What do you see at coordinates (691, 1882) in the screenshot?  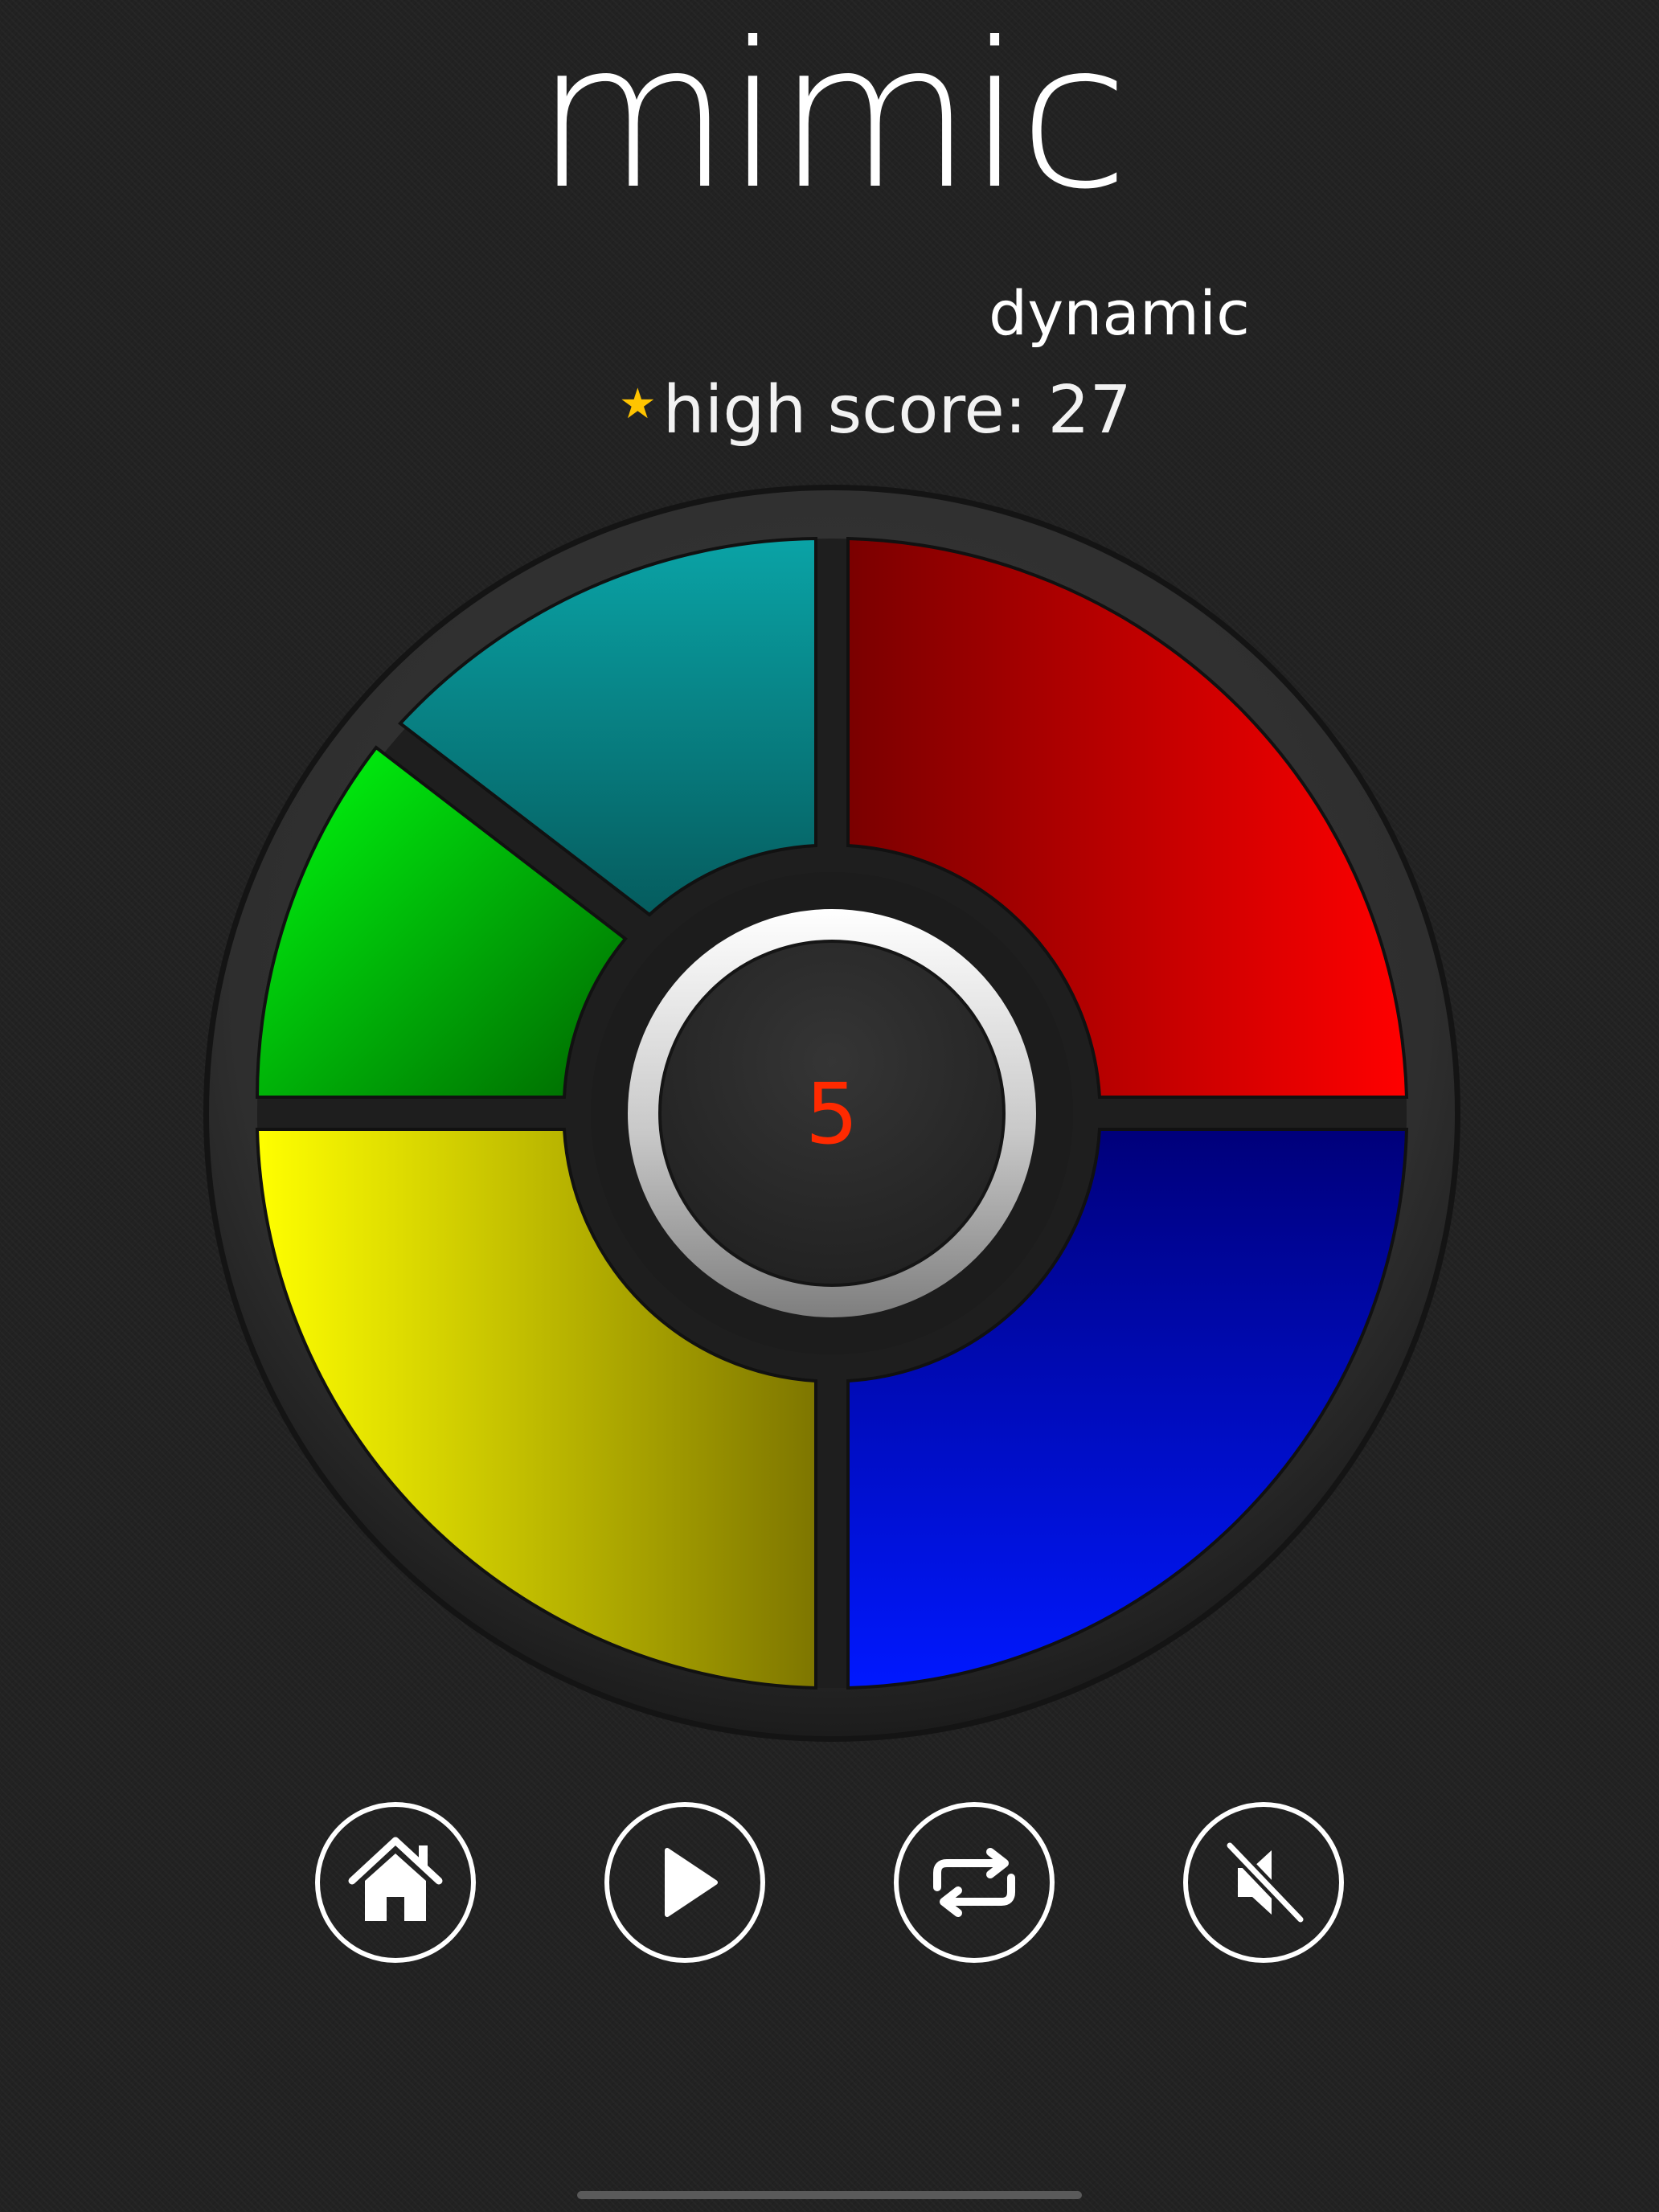 I see `play-icon` at bounding box center [691, 1882].